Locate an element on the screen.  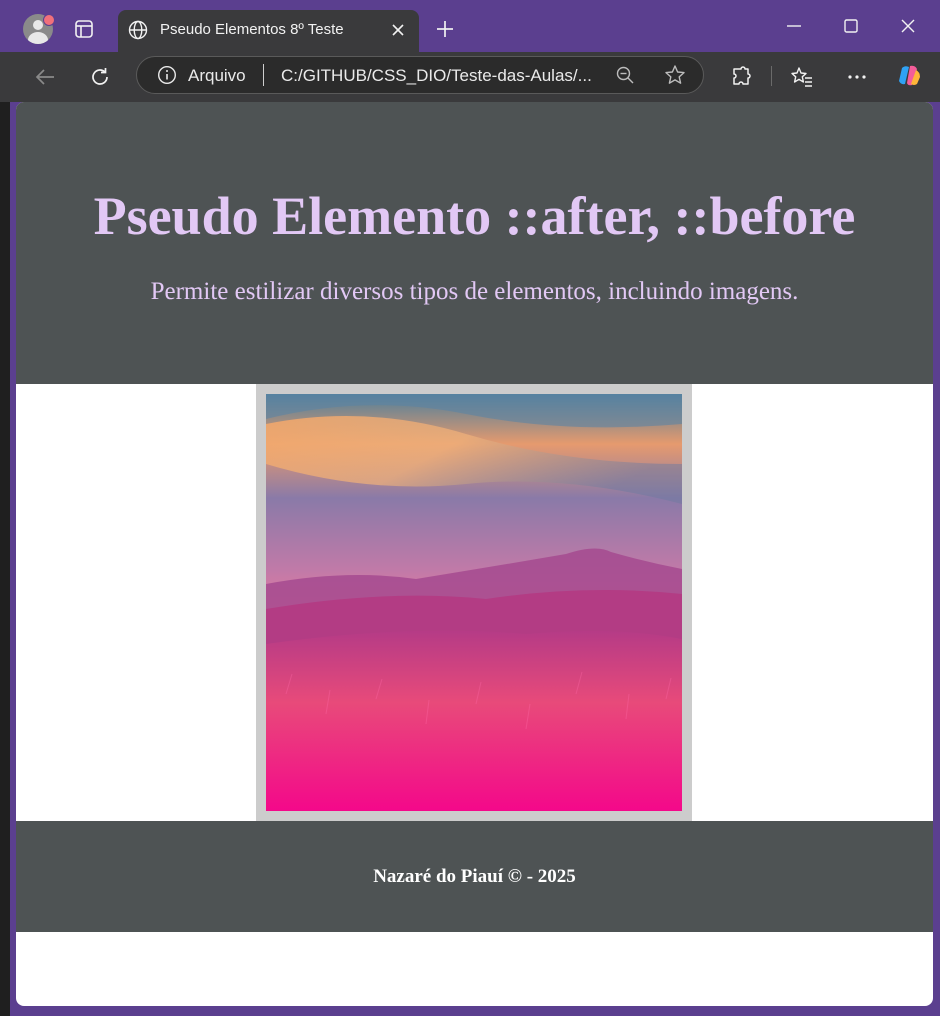
tab-active: Pseudo Elementos 8º Teste is located at coordinates (268, 31).